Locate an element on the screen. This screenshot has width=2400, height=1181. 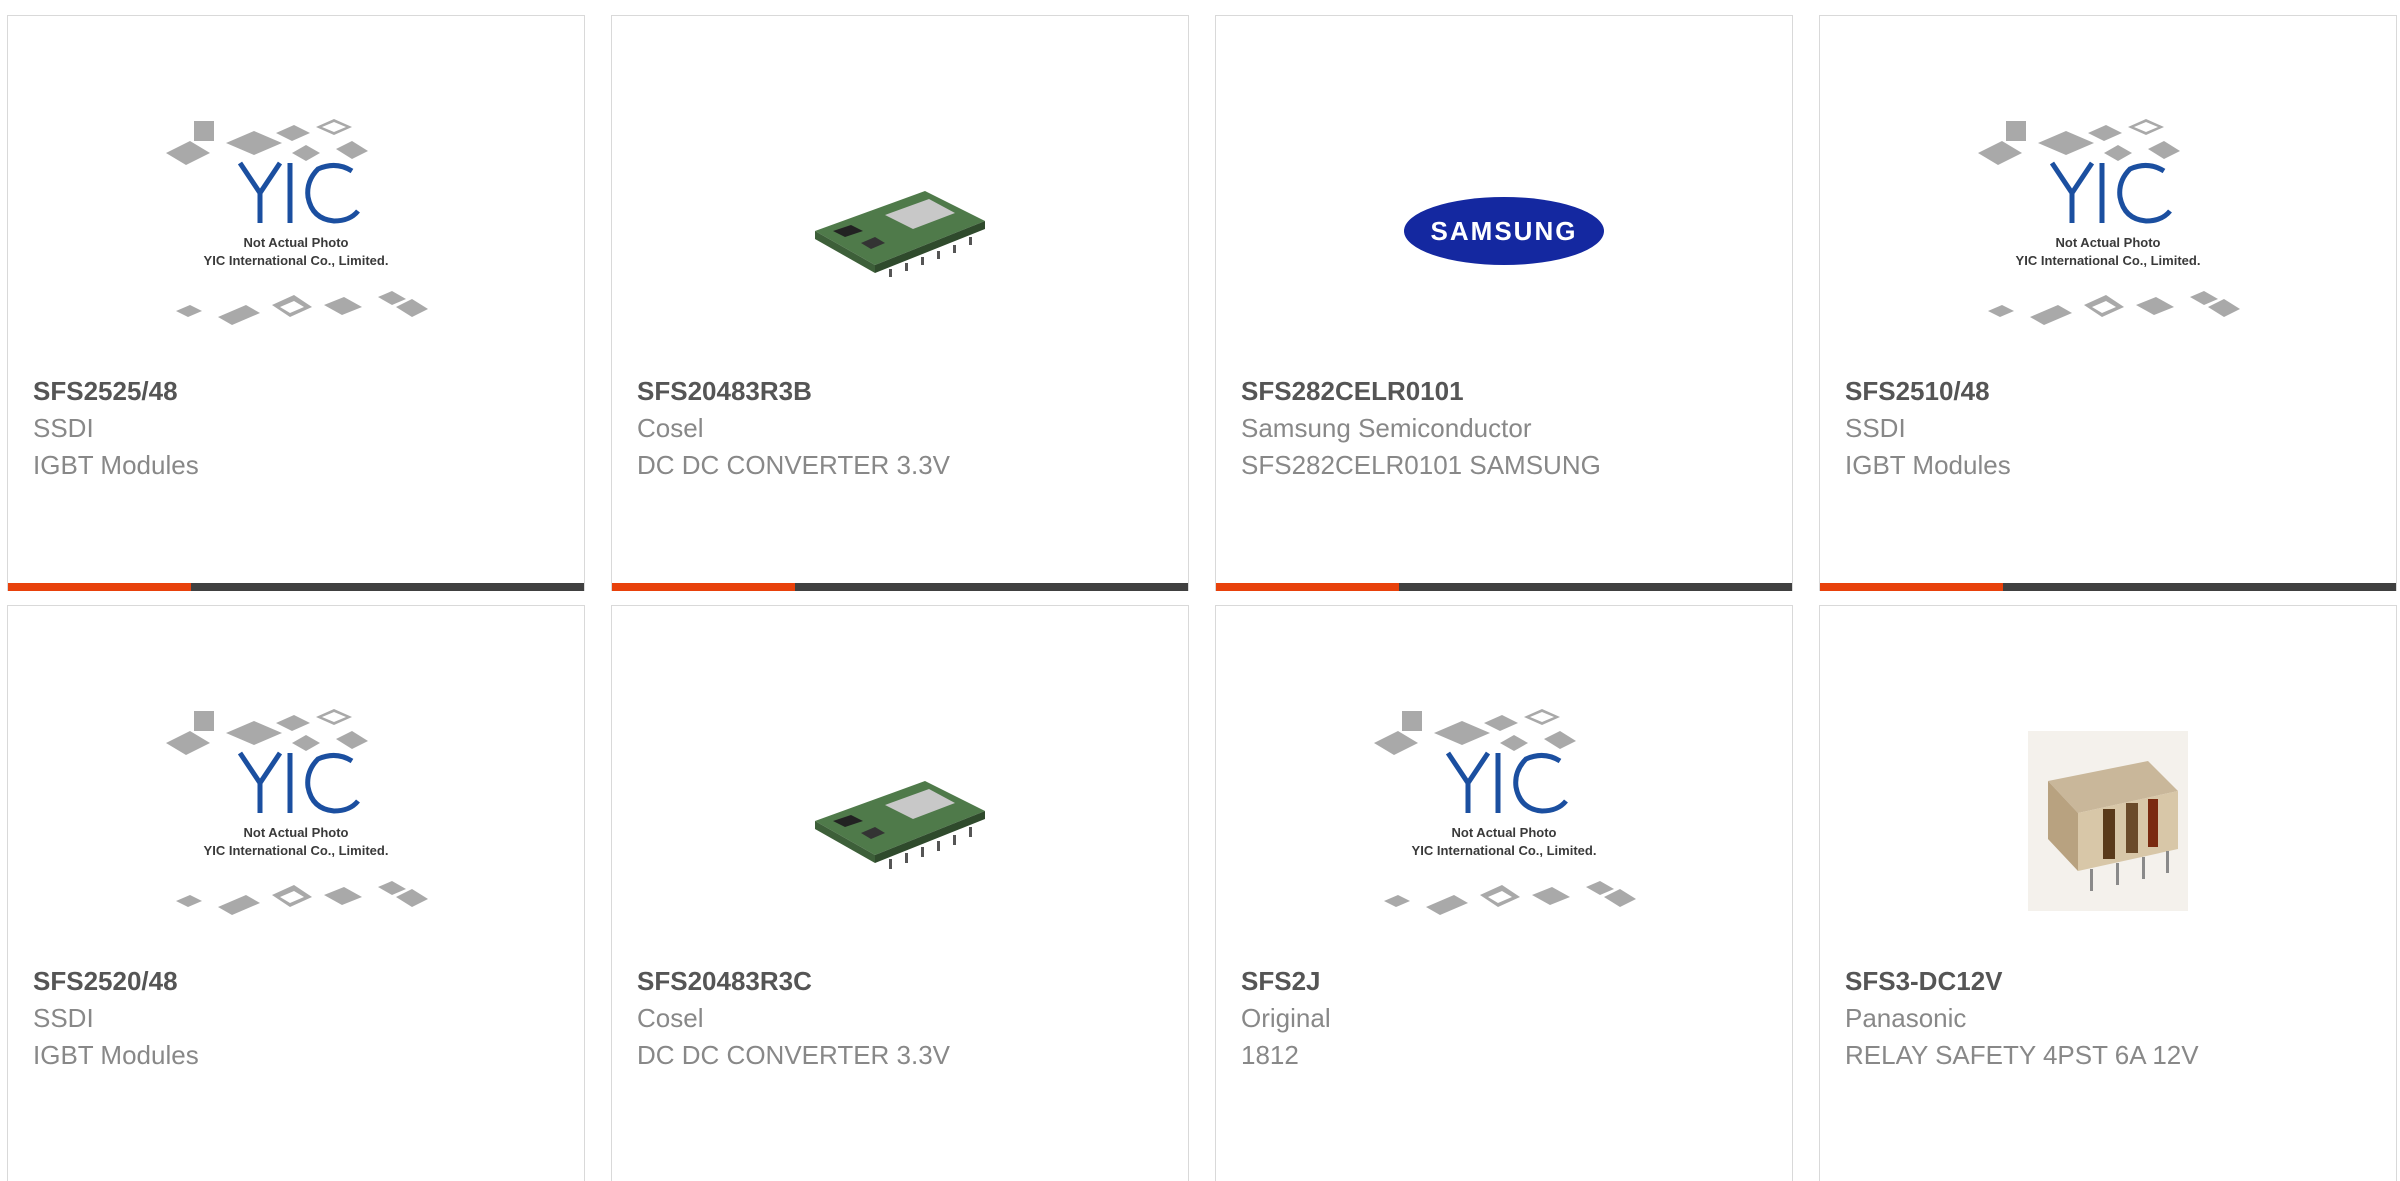
svg-text: SAMSUNG is located at coordinates (1504, 231).